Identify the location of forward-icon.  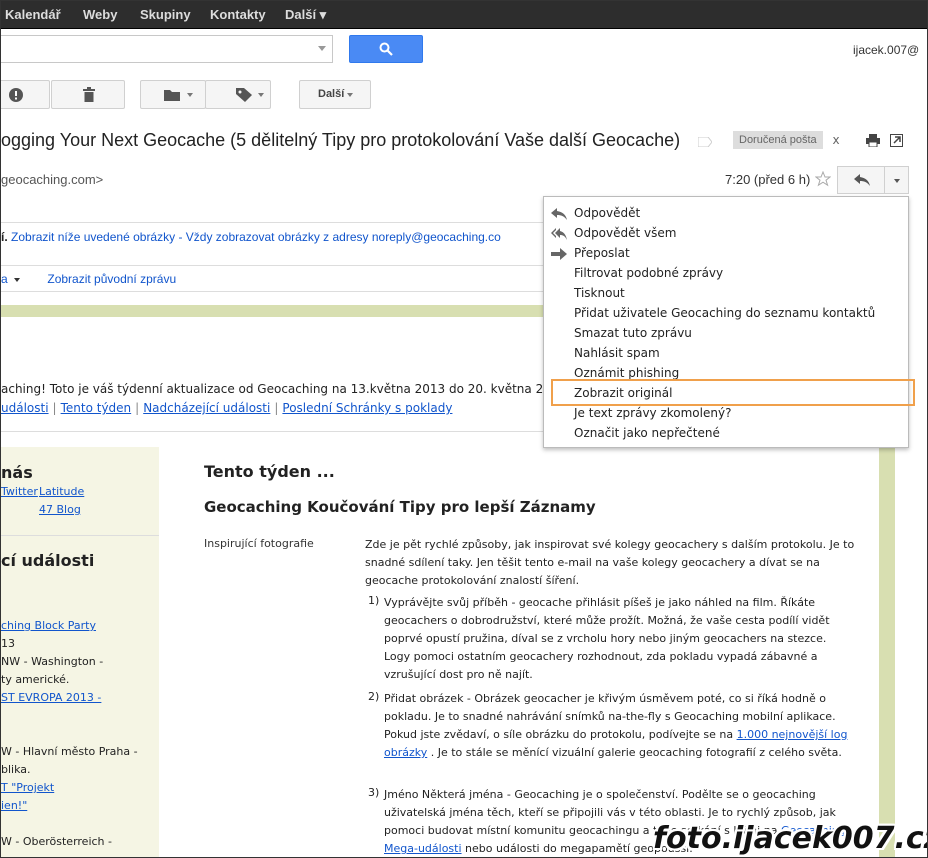
(559, 254).